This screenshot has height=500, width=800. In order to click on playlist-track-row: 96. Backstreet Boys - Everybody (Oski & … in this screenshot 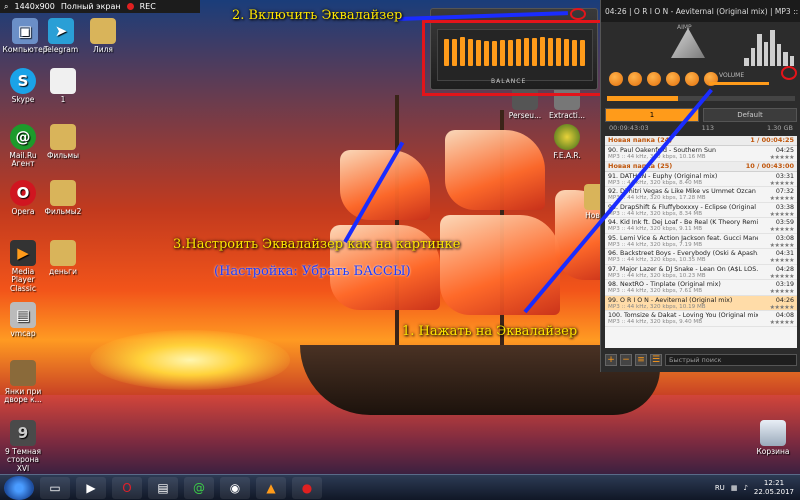, I will do `click(701, 257)`.